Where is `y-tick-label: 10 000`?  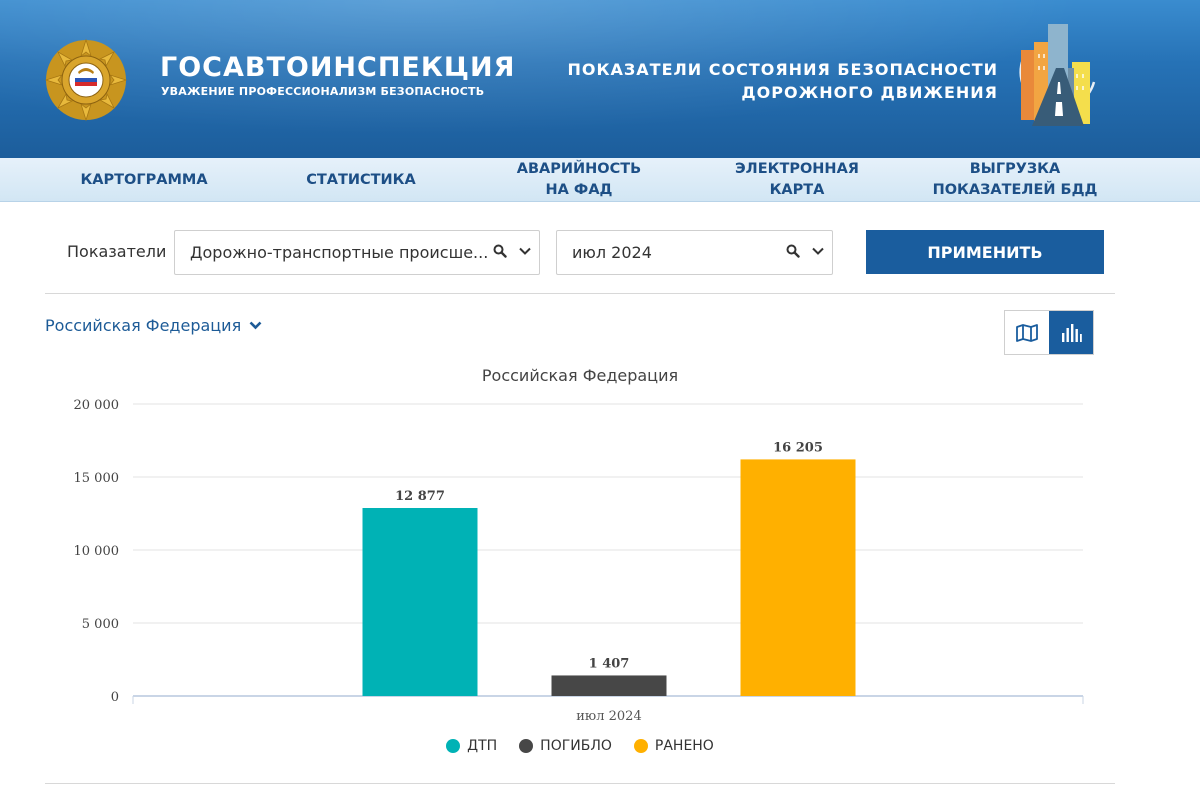
y-tick-label: 10 000 is located at coordinates (97, 551).